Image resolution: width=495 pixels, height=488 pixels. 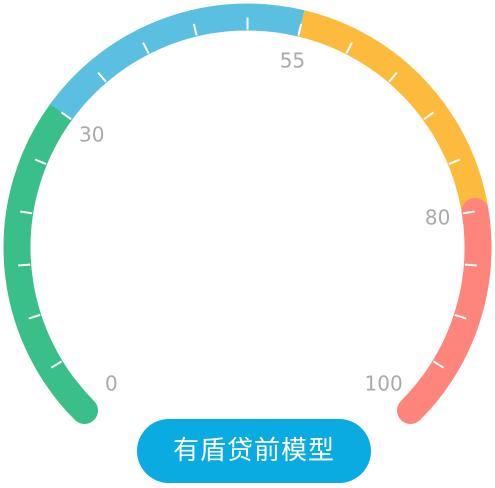 What do you see at coordinates (111, 384) in the screenshot?
I see `gauge-label-0: 0` at bounding box center [111, 384].